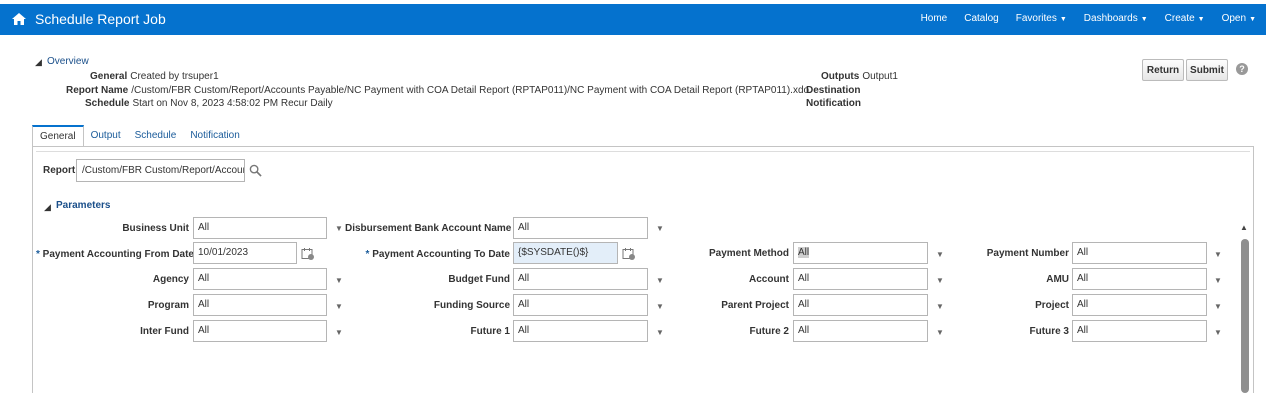 The height and width of the screenshot is (393, 1266). What do you see at coordinates (106, 136) in the screenshot?
I see `tab-output: Output` at bounding box center [106, 136].